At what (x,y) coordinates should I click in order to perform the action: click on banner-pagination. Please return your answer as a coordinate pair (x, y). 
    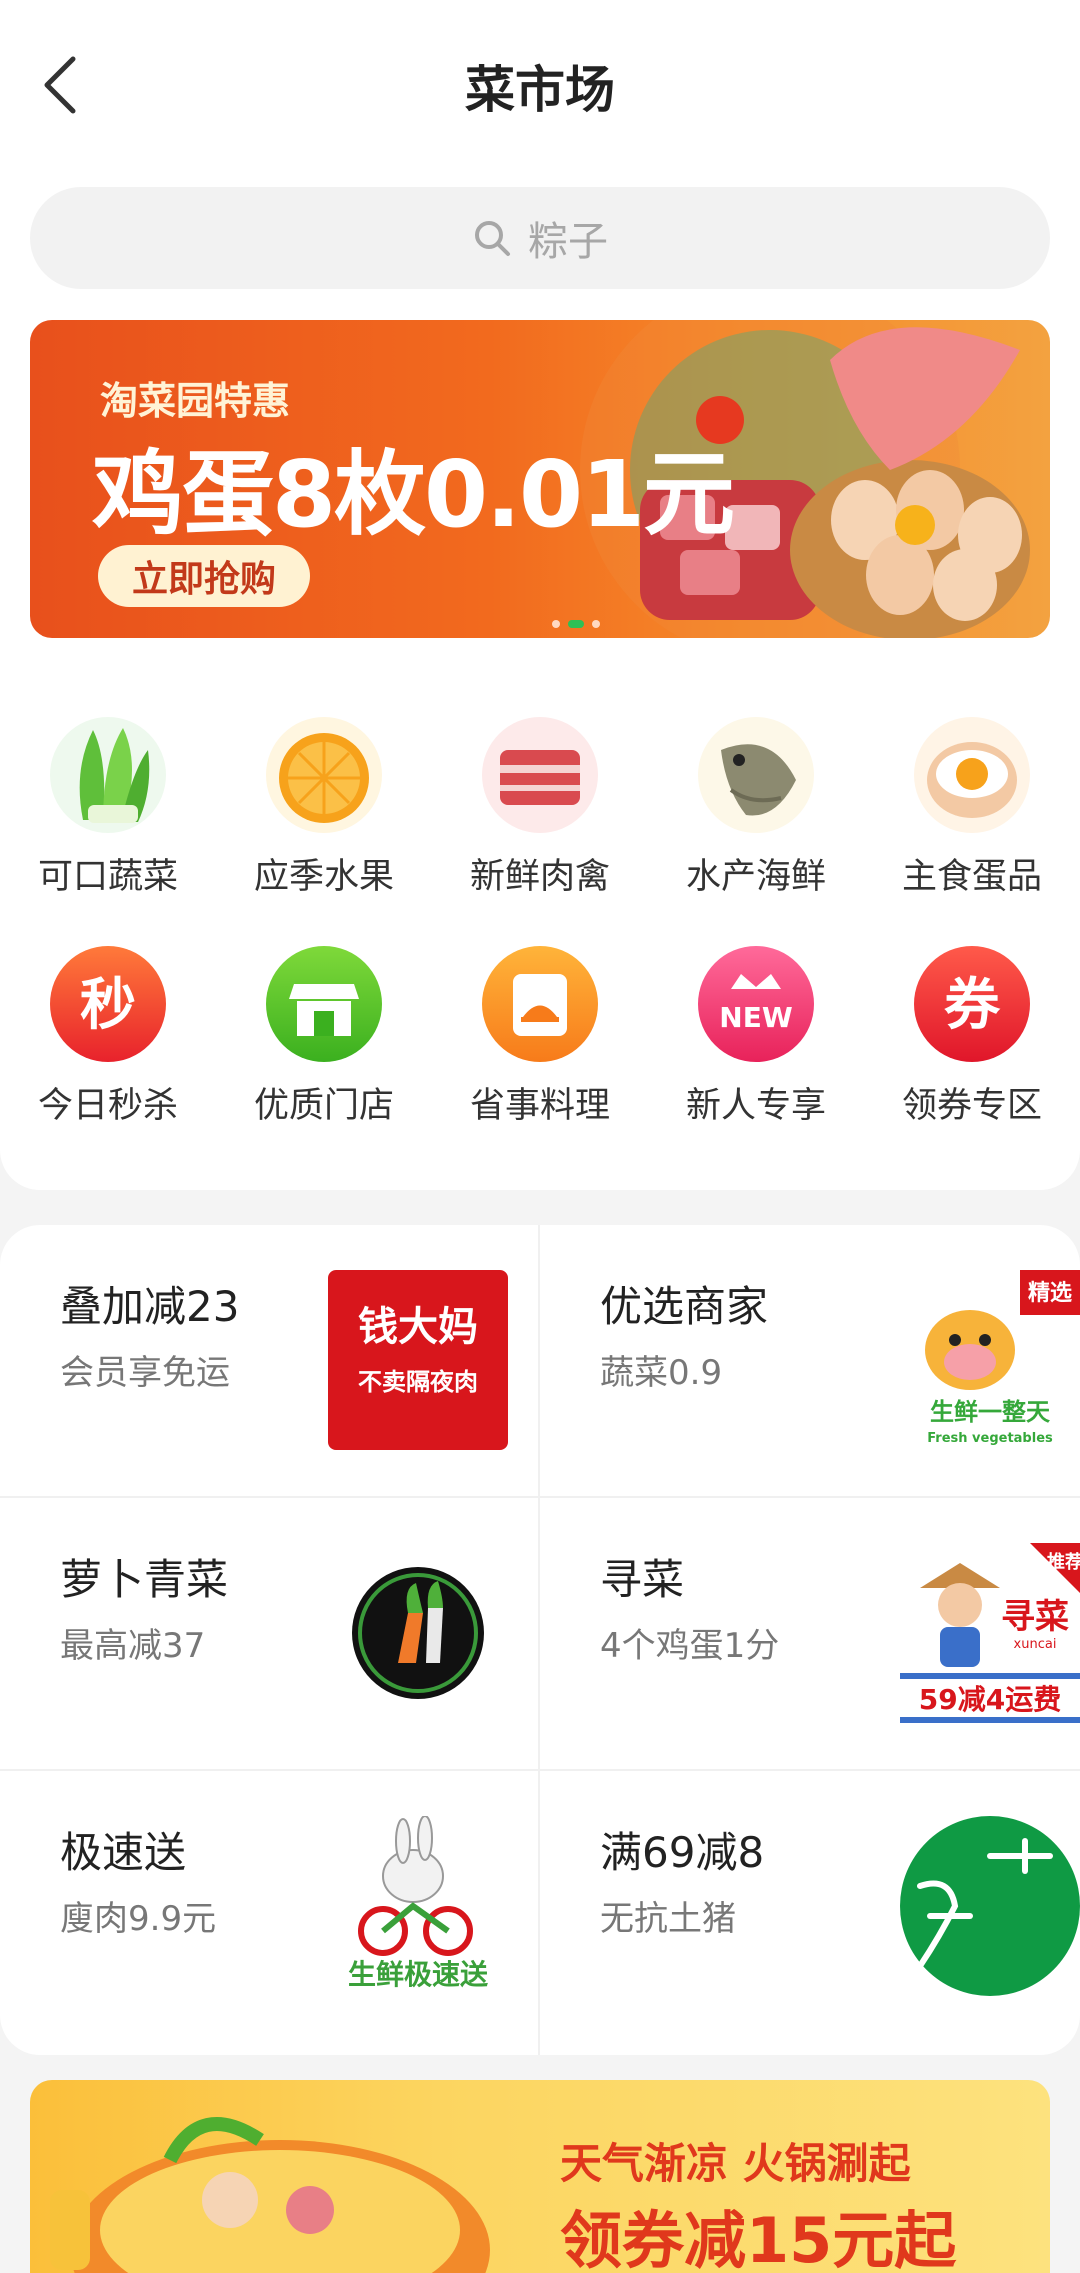
    Looking at the image, I should click on (576, 624).